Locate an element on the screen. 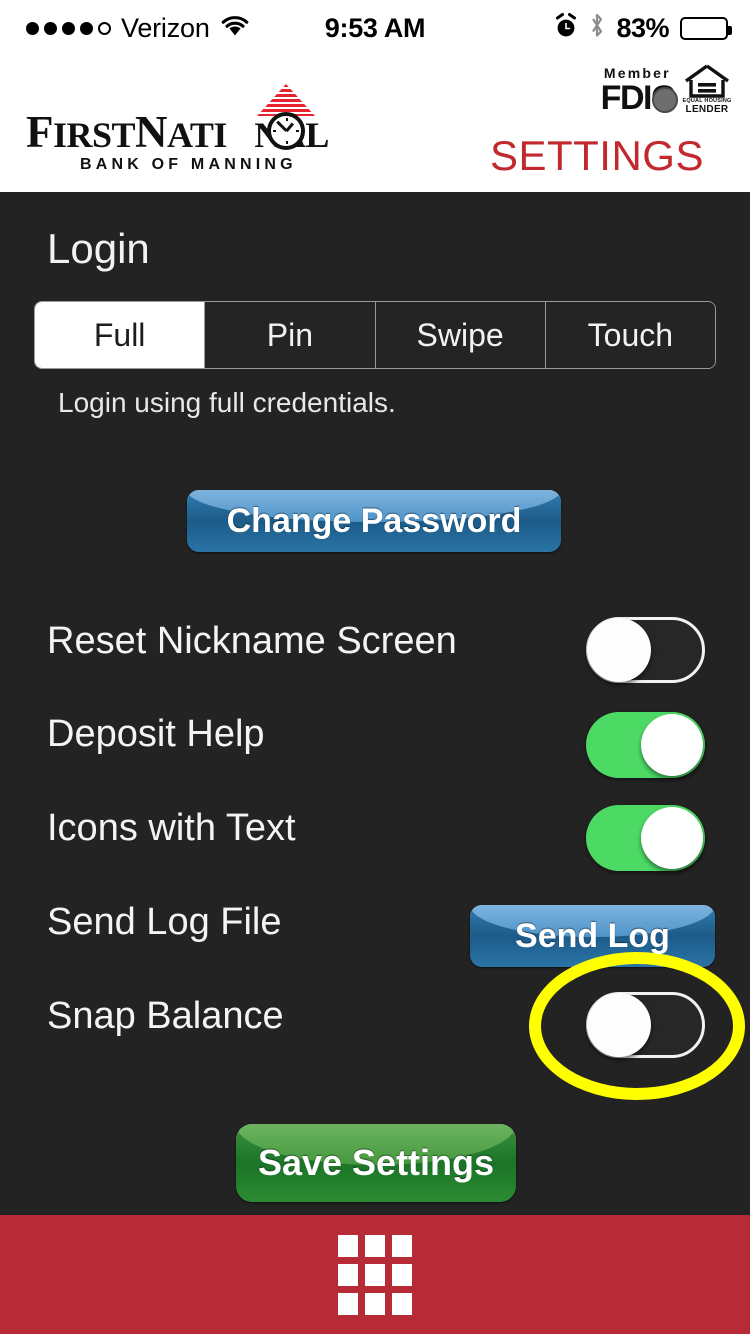 The width and height of the screenshot is (750, 1334). equal-housing-lender-logo: EQUAL HOUSING LENDER is located at coordinates (707, 89).